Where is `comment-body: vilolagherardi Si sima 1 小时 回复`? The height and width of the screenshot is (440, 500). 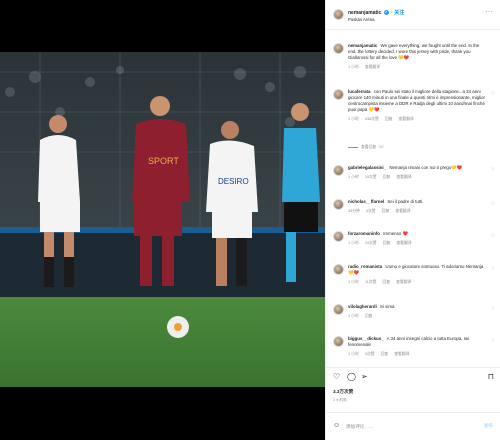
comment-body: vilolagherardi Si sima 1 小时 回复 is located at coordinates (417, 311).